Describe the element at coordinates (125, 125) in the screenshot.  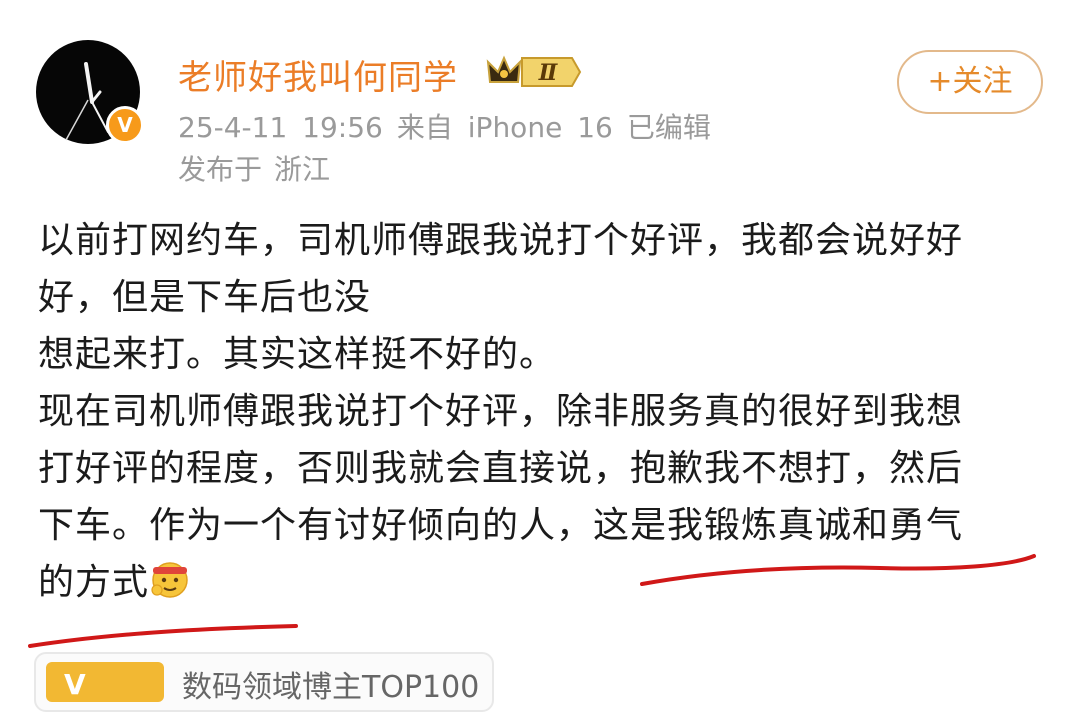
I see `verified-badge-icon: V` at that location.